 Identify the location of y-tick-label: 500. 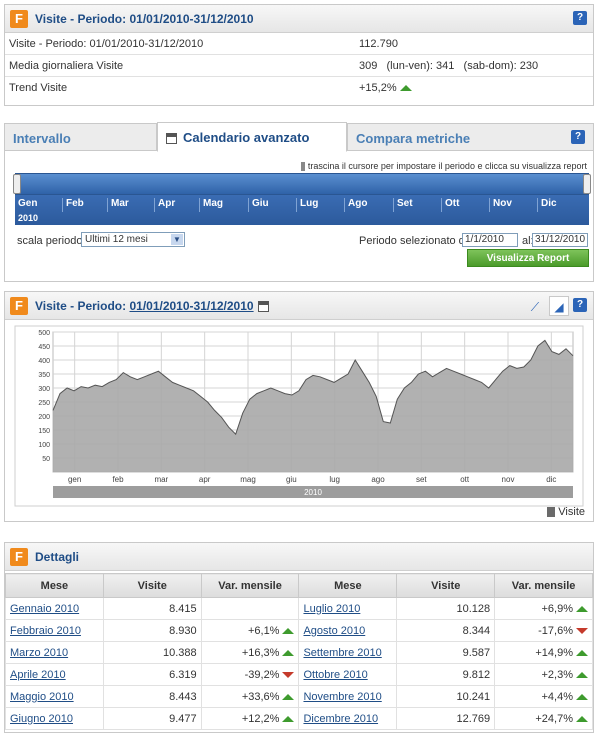
(44, 333).